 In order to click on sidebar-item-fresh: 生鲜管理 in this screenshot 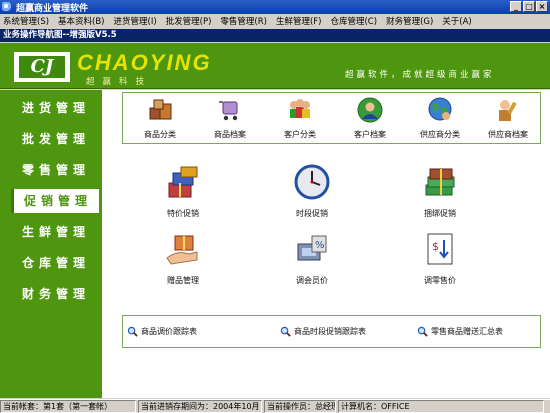, I will do `click(56, 232)`.